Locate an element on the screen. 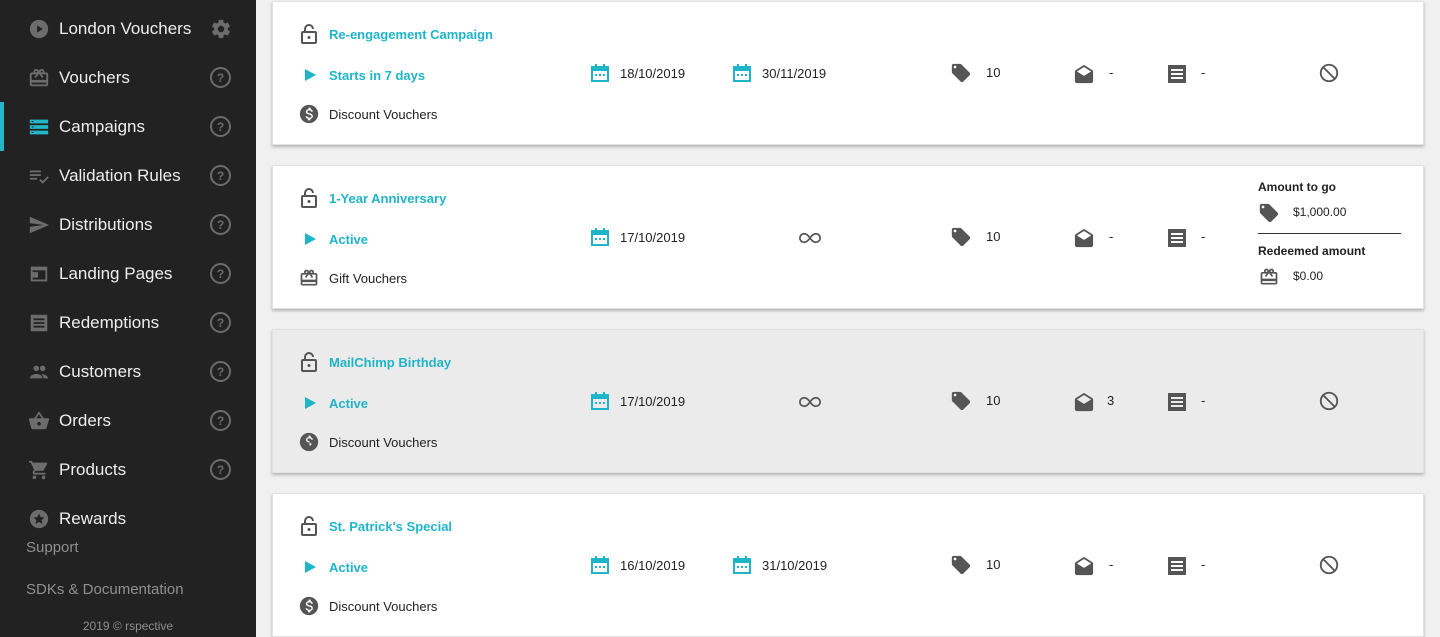 Image resolution: width=1440 pixels, height=637 pixels. sidebar-item-distributions: Distributions ? is located at coordinates (128, 224).